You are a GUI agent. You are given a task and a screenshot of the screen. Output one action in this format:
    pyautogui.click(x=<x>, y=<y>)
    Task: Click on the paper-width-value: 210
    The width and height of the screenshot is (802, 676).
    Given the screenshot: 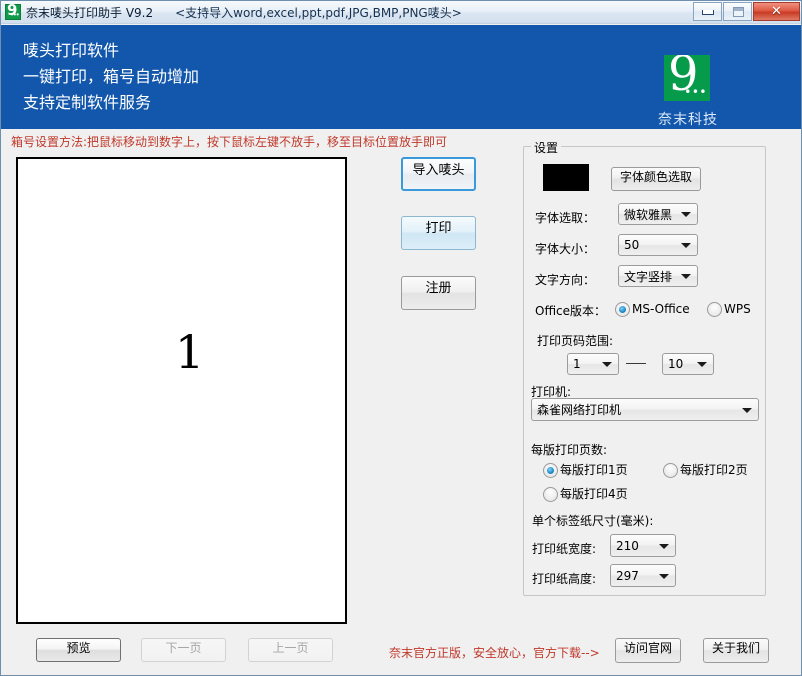 What is the action you would take?
    pyautogui.click(x=627, y=545)
    